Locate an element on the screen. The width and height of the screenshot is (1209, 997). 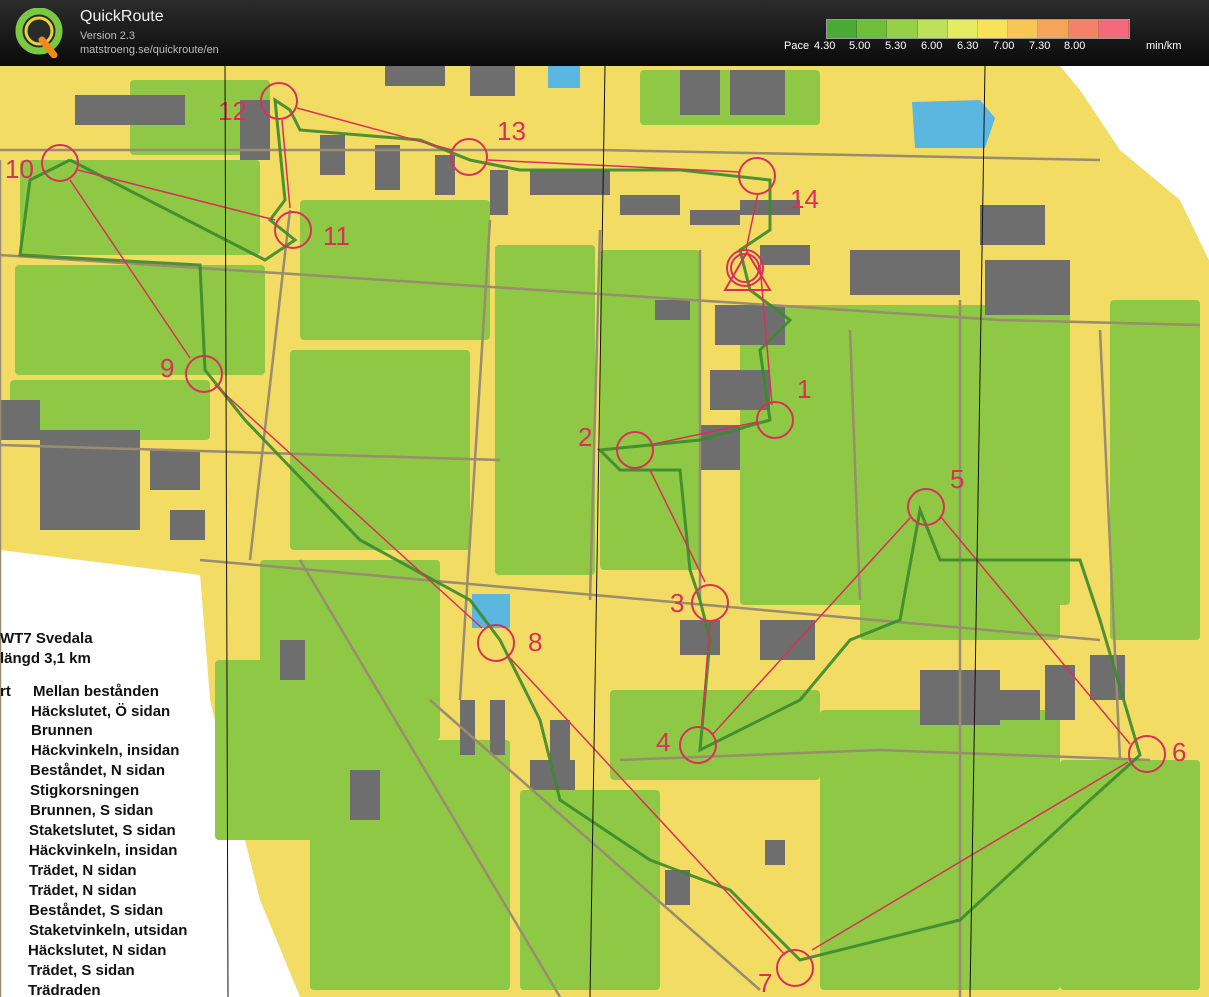
control-label: 3 is located at coordinates (677, 603).